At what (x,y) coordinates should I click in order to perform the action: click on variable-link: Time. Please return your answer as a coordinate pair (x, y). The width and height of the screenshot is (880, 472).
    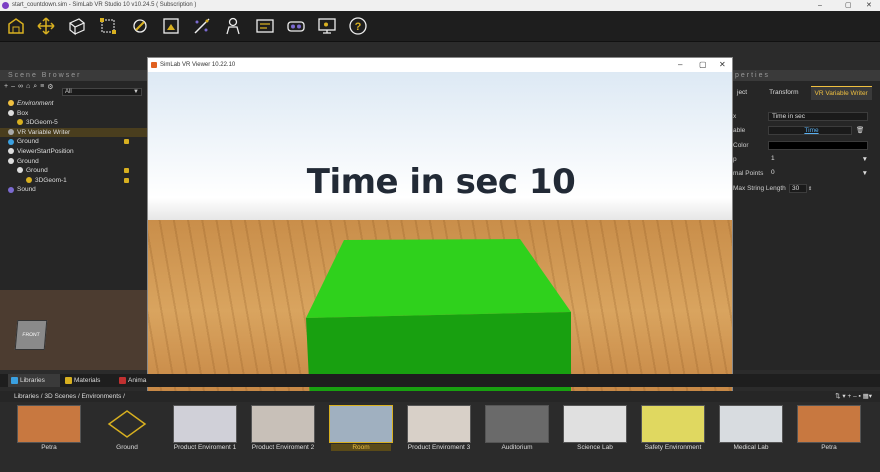
    Looking at the image, I should click on (810, 130).